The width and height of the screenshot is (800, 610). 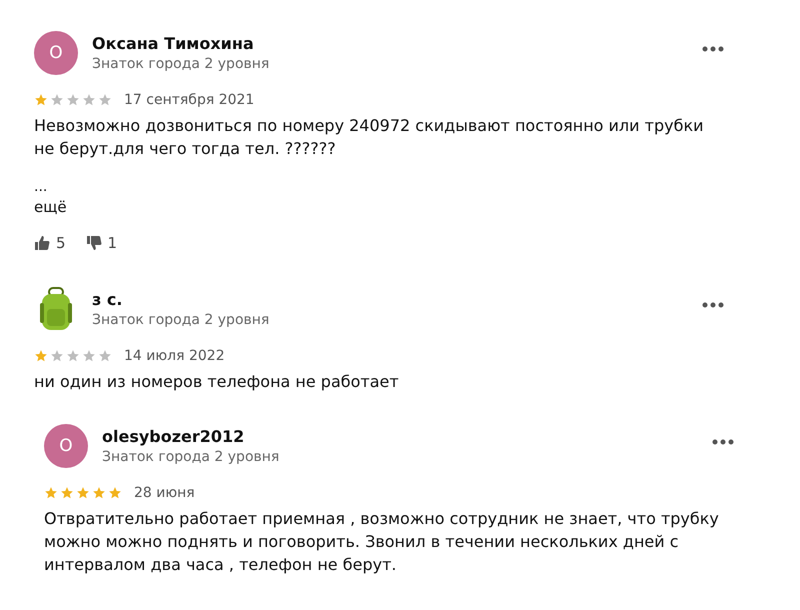 What do you see at coordinates (217, 382) in the screenshot?
I see `review-text: ни один из номеров телефона не работает` at bounding box center [217, 382].